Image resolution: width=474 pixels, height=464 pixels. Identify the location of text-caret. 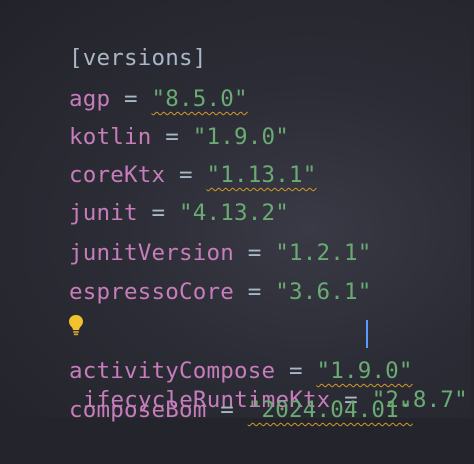
(367, 334).